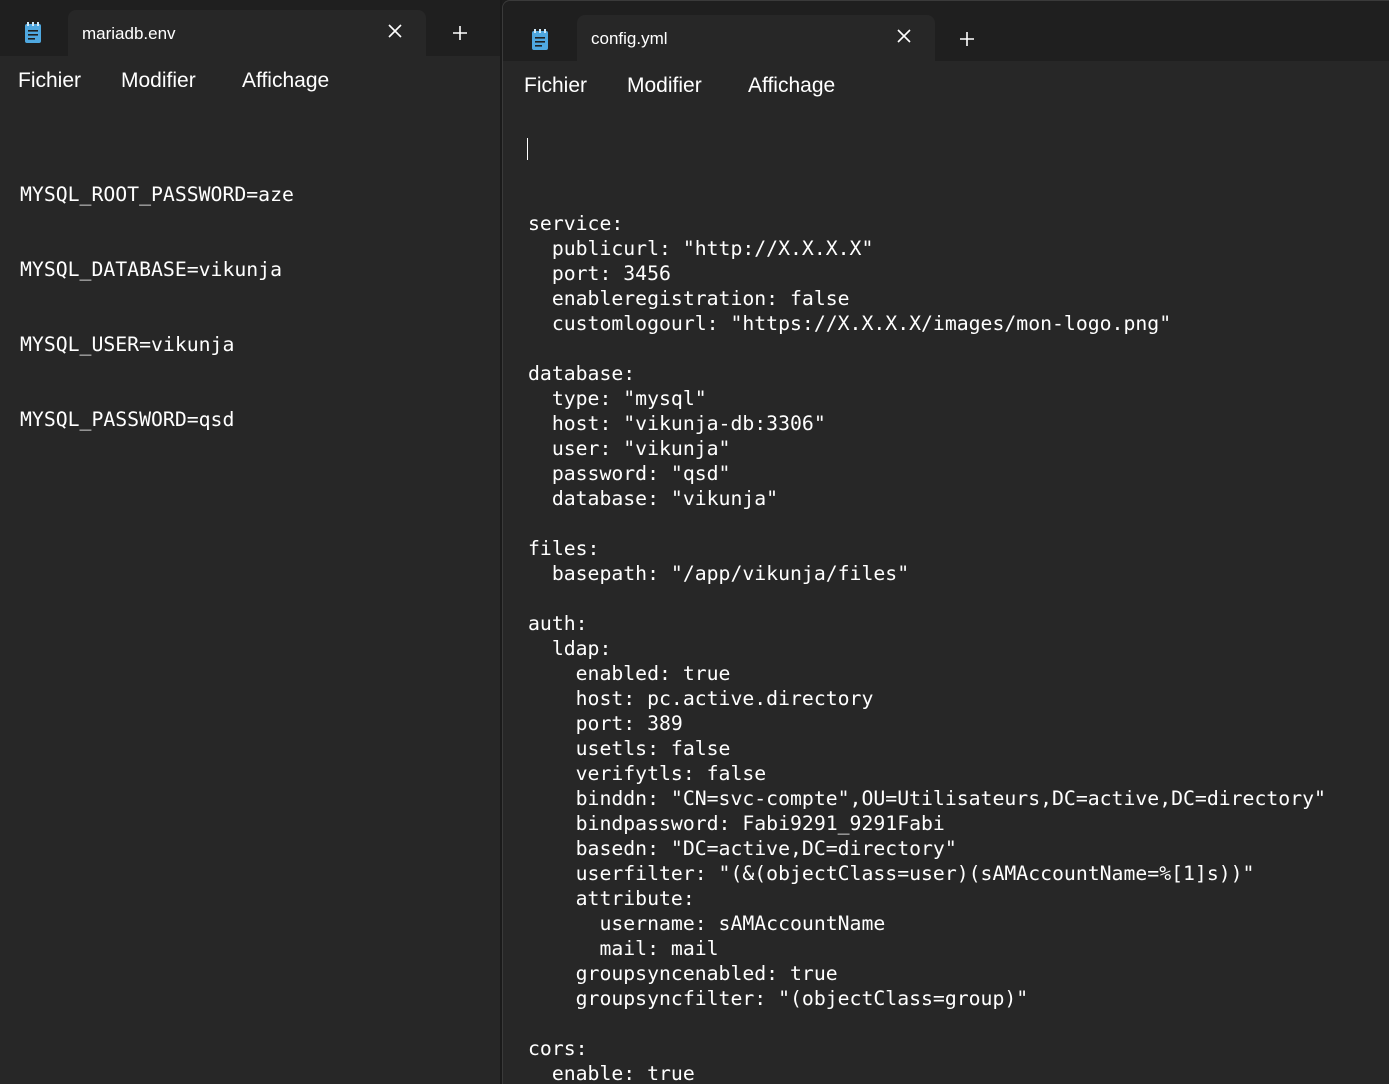 The image size is (1389, 1084). Describe the element at coordinates (689, 298) in the screenshot. I see `editor-line: enableregistration: false` at that location.